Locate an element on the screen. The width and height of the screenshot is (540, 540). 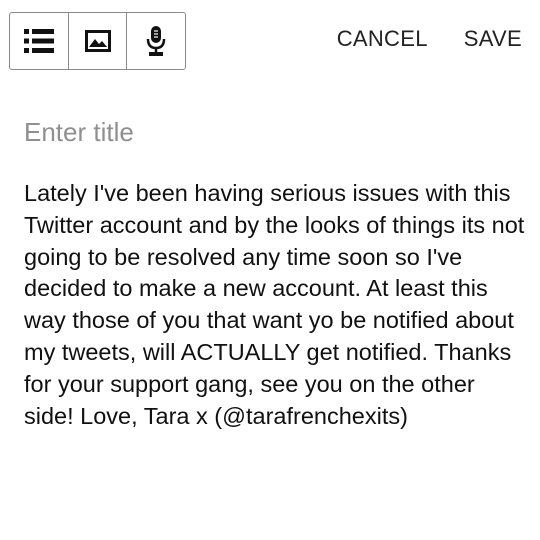
formatting-toolbar is located at coordinates (97, 41).